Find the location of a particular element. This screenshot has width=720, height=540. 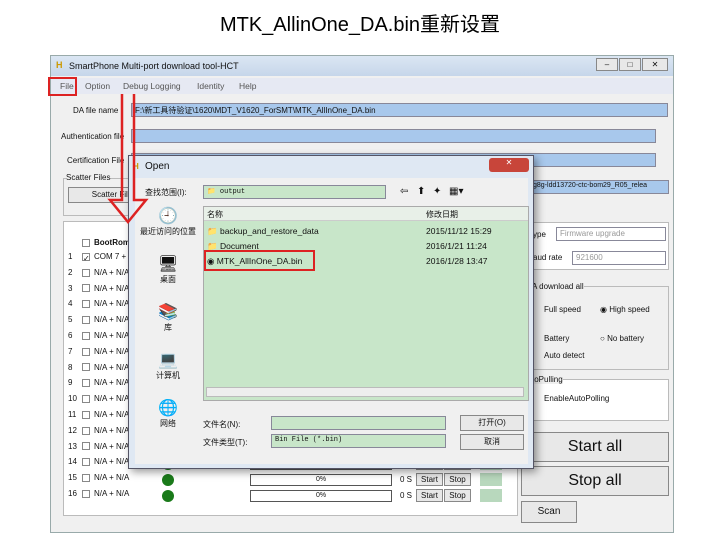

back-icon: ⇦ is located at coordinates (404, 191).